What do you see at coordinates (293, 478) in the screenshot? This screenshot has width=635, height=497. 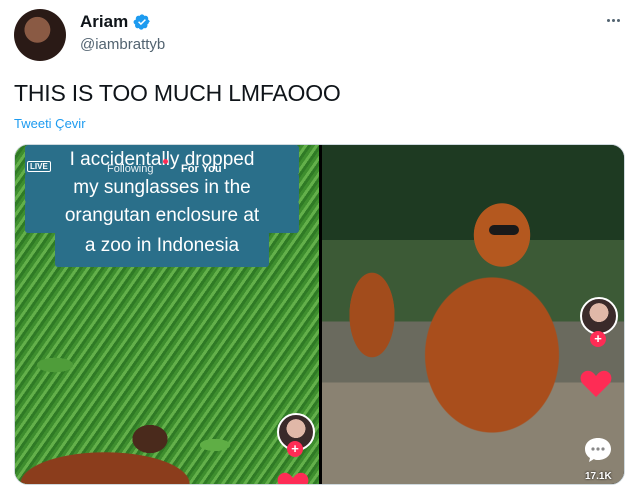 I see `heart-icon` at bounding box center [293, 478].